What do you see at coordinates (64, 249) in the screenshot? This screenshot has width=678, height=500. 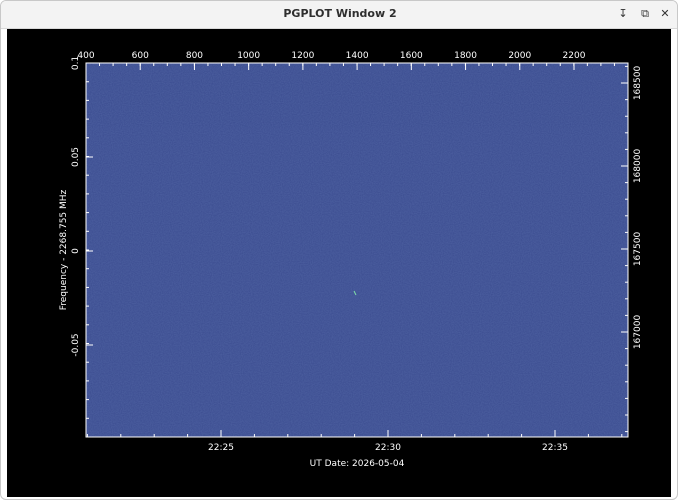 I see `left-axis-label: Frequency - 2268.755 MHz` at bounding box center [64, 249].